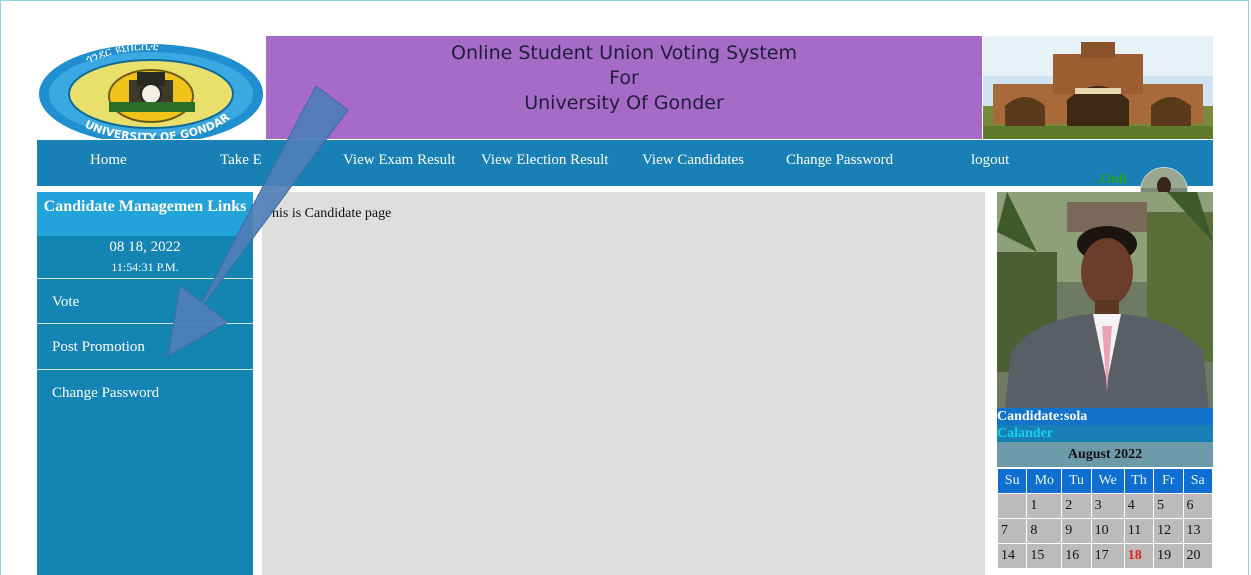 The image size is (1251, 575). Describe the element at coordinates (1197, 481) in the screenshot. I see `calendar-weekday: Sa` at that location.